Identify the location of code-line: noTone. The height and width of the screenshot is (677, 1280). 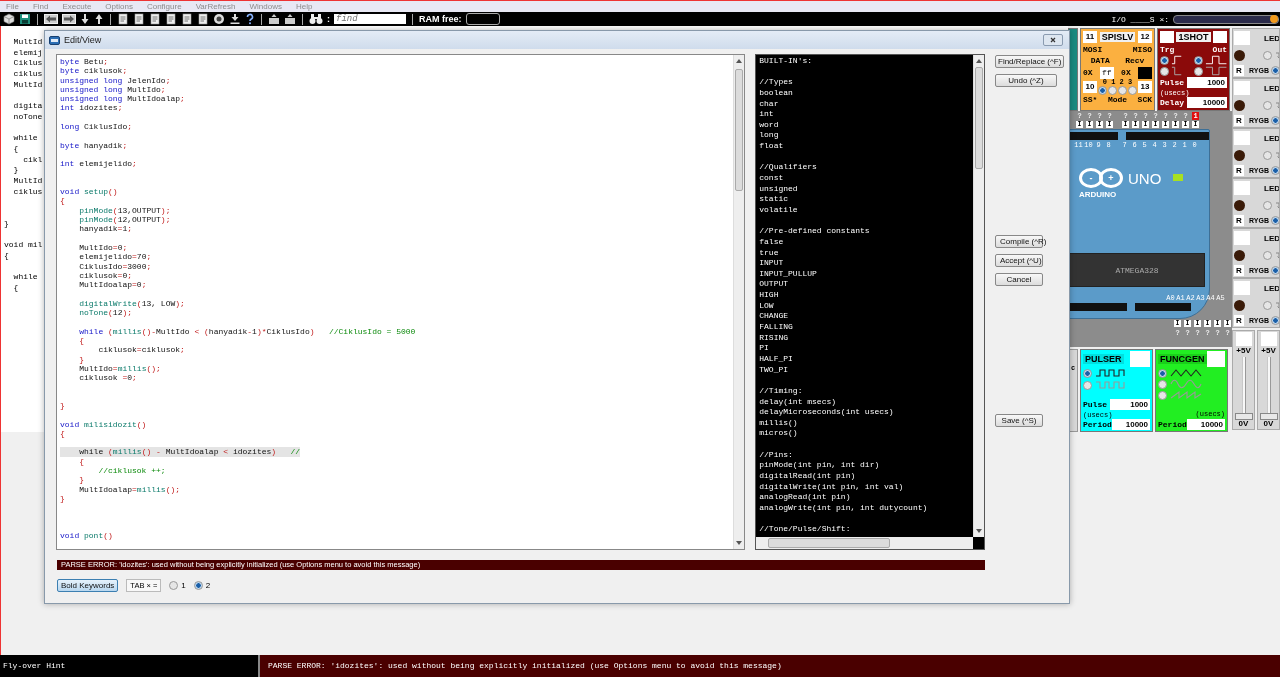
(27, 117).